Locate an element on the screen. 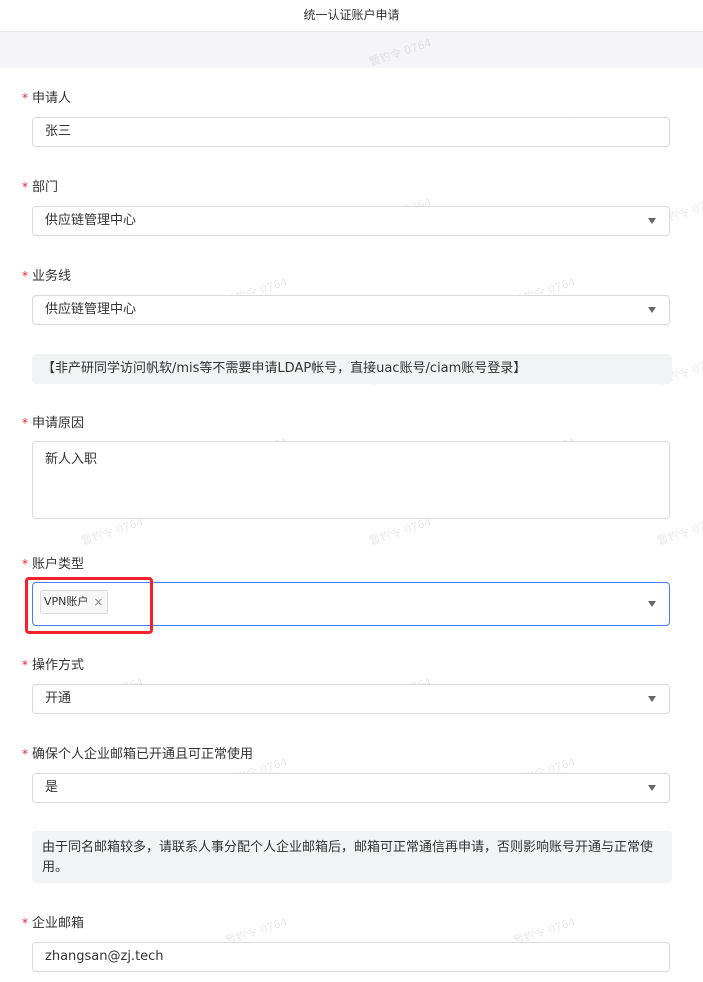 Image resolution: width=703 pixels, height=982 pixels. operation-label: * 操作方式 is located at coordinates (53, 665).